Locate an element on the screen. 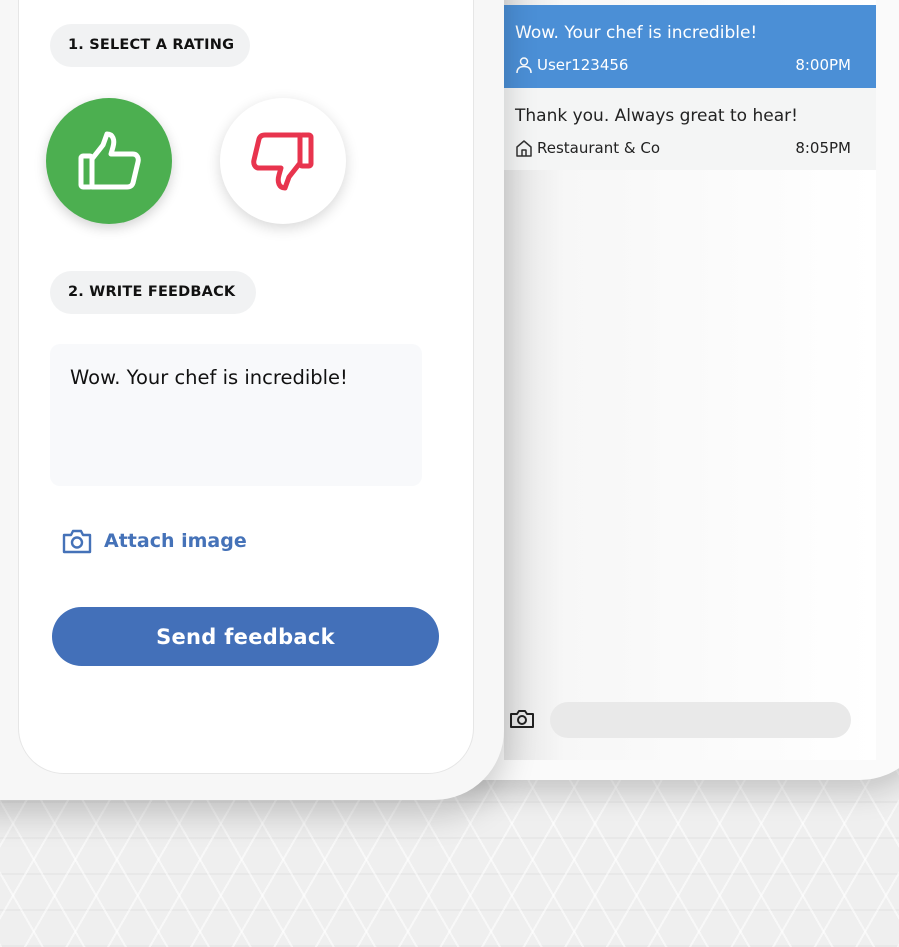 The image size is (899, 947). step-2-label: 2. WRITE FEEDBACK is located at coordinates (153, 292).